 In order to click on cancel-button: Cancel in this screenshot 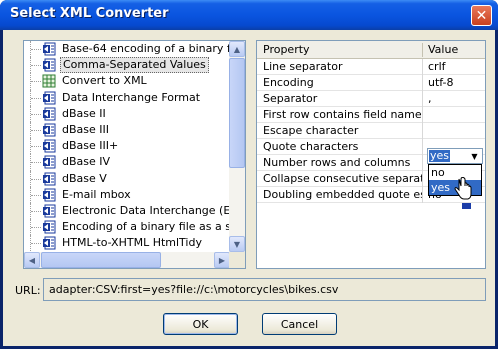, I will do `click(299, 324)`.